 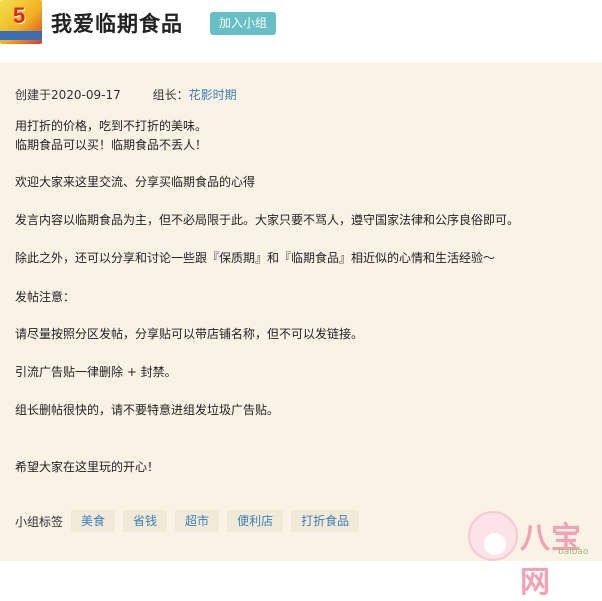 I want to click on group-tags: 小组标签 美食 省钱 超市 便利店 打折食品, so click(x=191, y=521).